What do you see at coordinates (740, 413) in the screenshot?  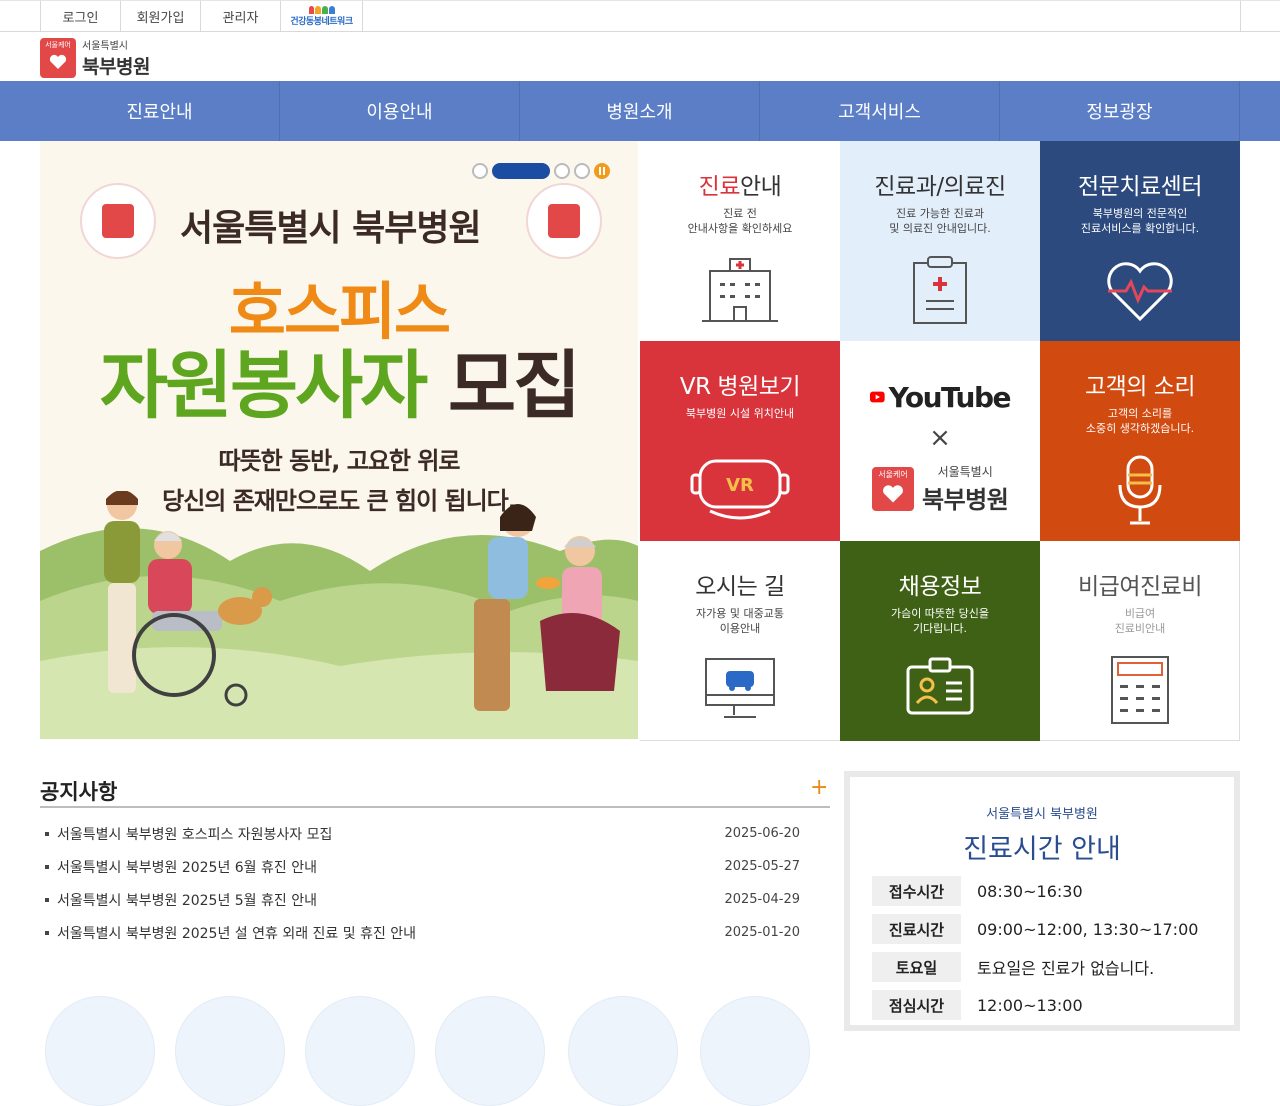 I see `tile-desc: 북부병원 시설 위치안내` at bounding box center [740, 413].